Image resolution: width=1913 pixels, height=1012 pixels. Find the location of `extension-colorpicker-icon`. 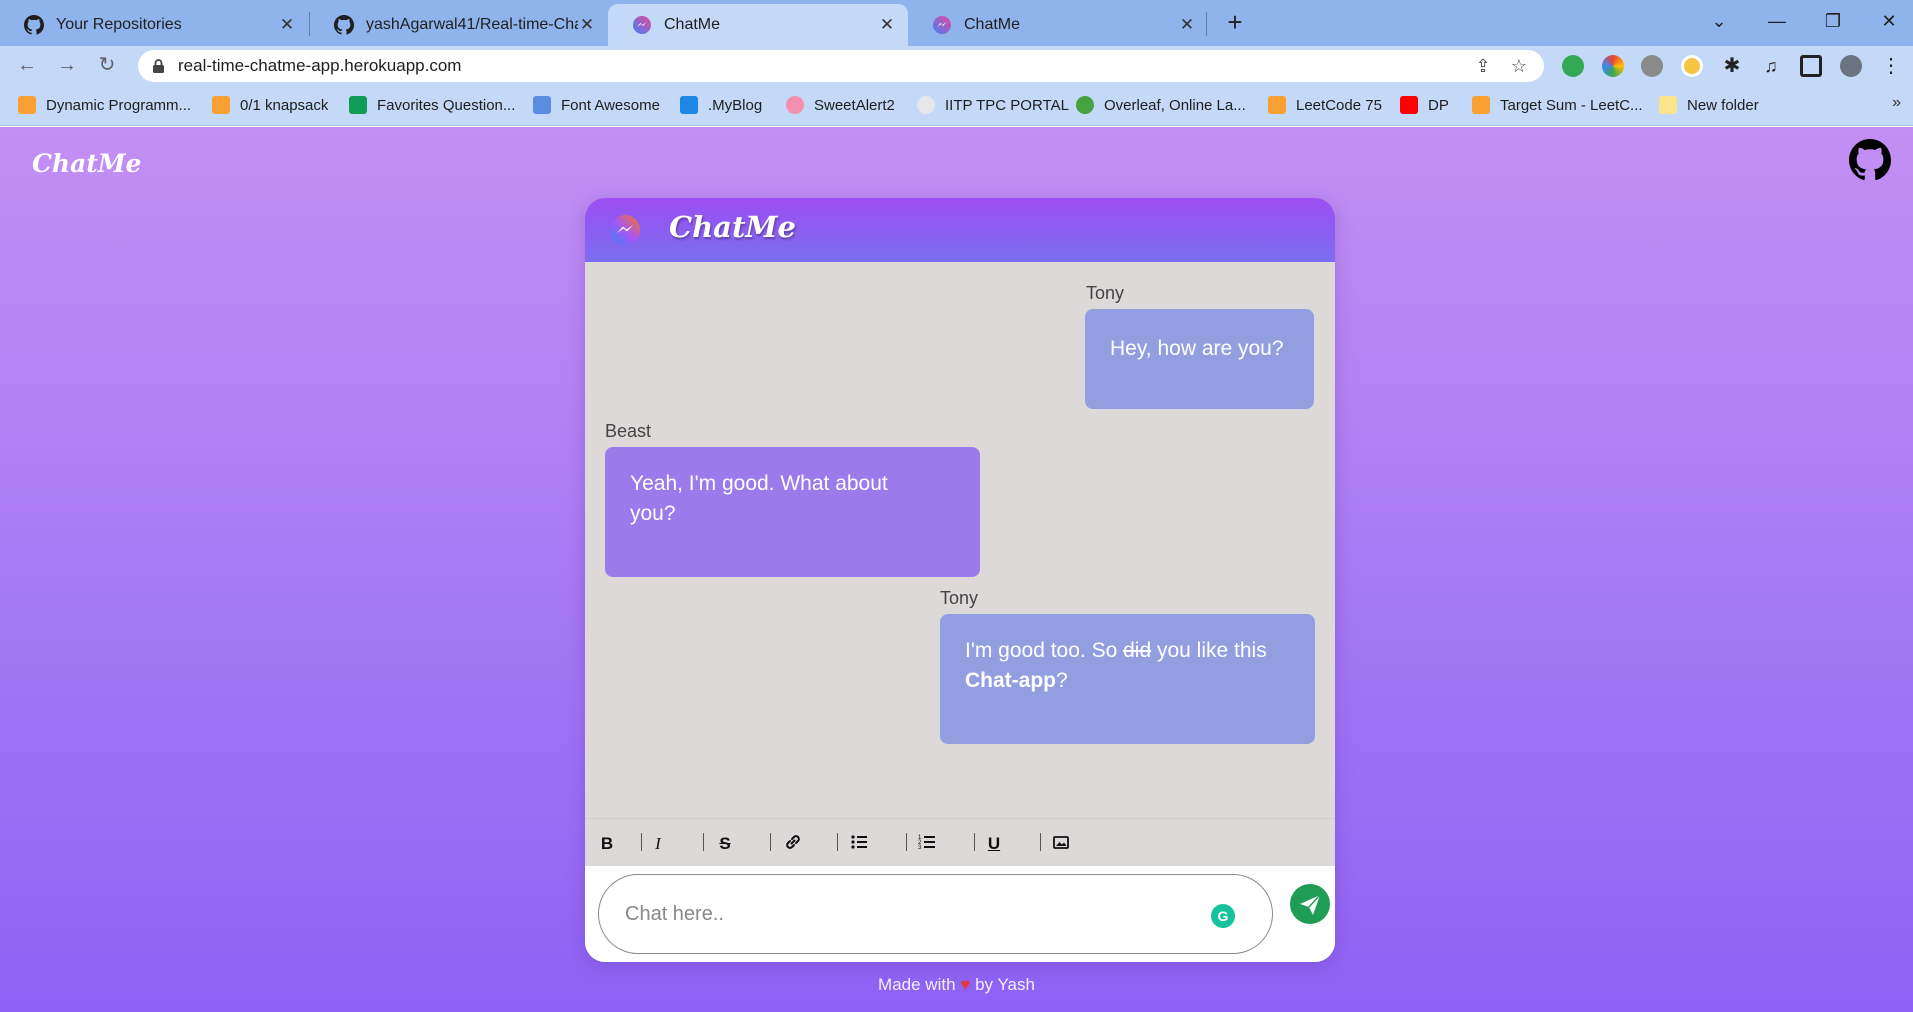

extension-colorpicker-icon is located at coordinates (1613, 66).